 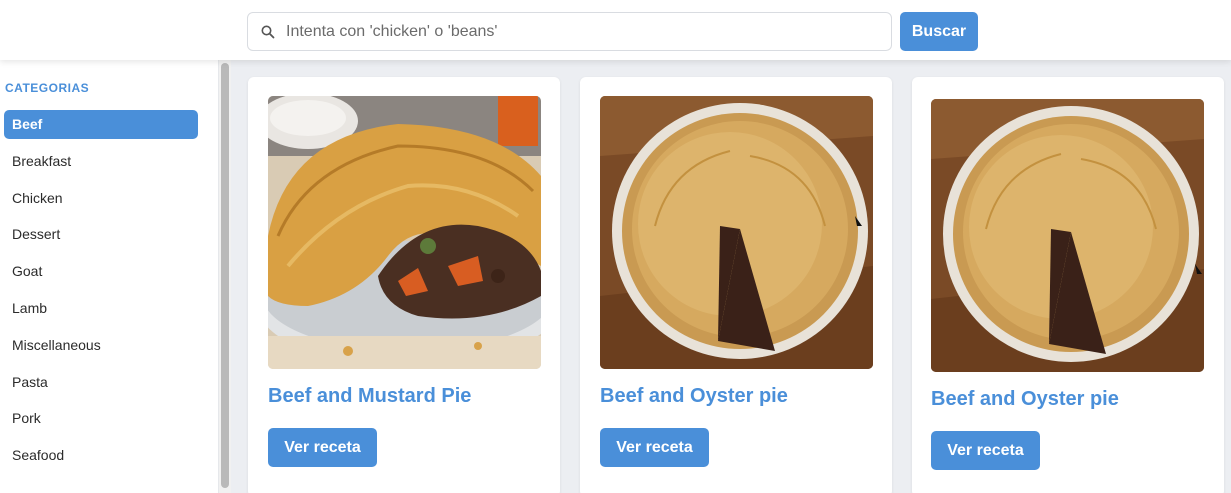 What do you see at coordinates (101, 124) in the screenshot?
I see `category-item-beef: Beef` at bounding box center [101, 124].